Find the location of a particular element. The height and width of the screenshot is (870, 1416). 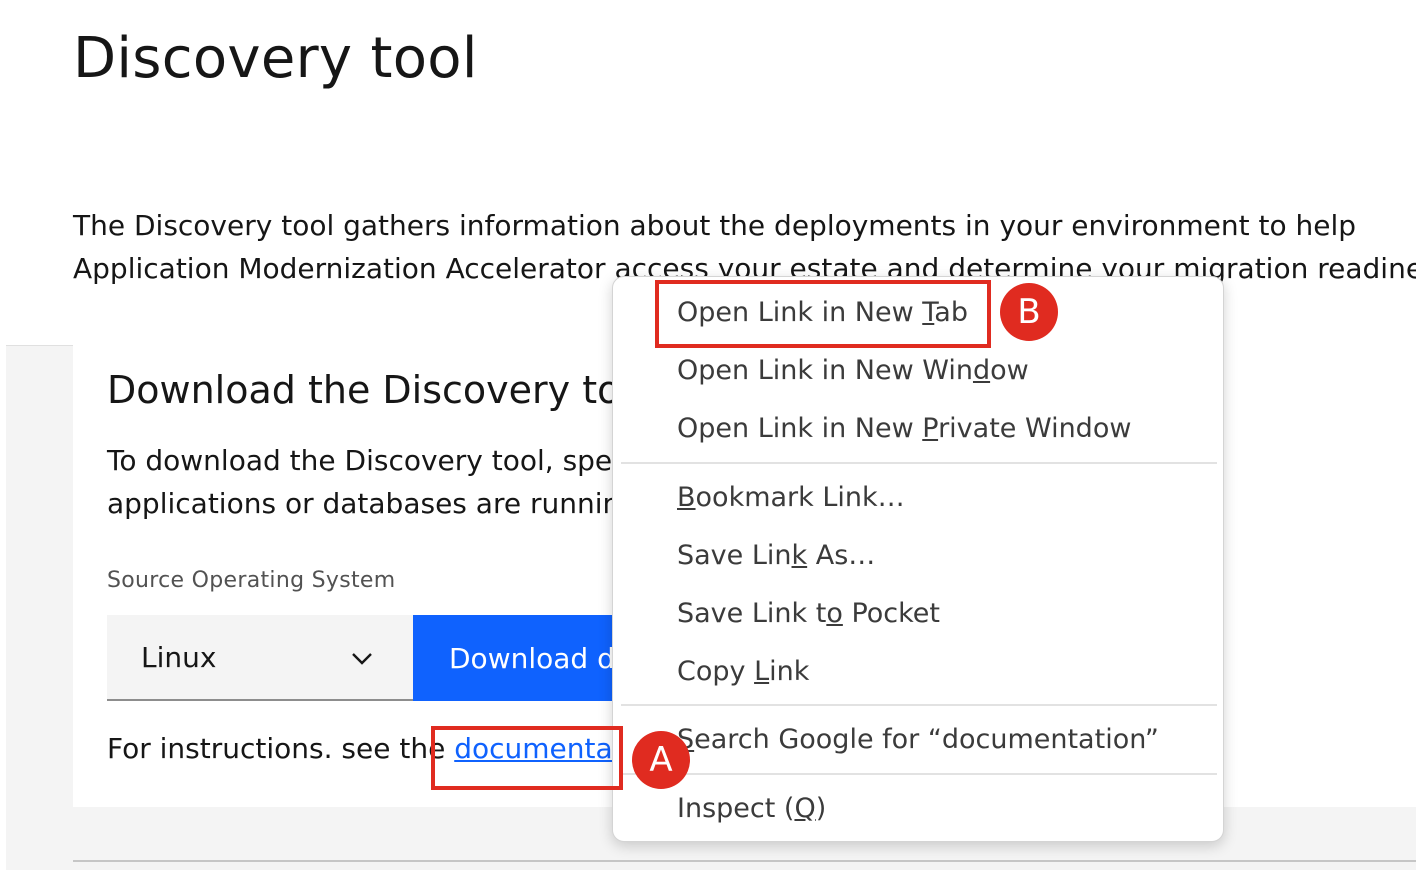

menu-item-save-to-pocket: Save Link to Pocket is located at coordinates (808, 614).